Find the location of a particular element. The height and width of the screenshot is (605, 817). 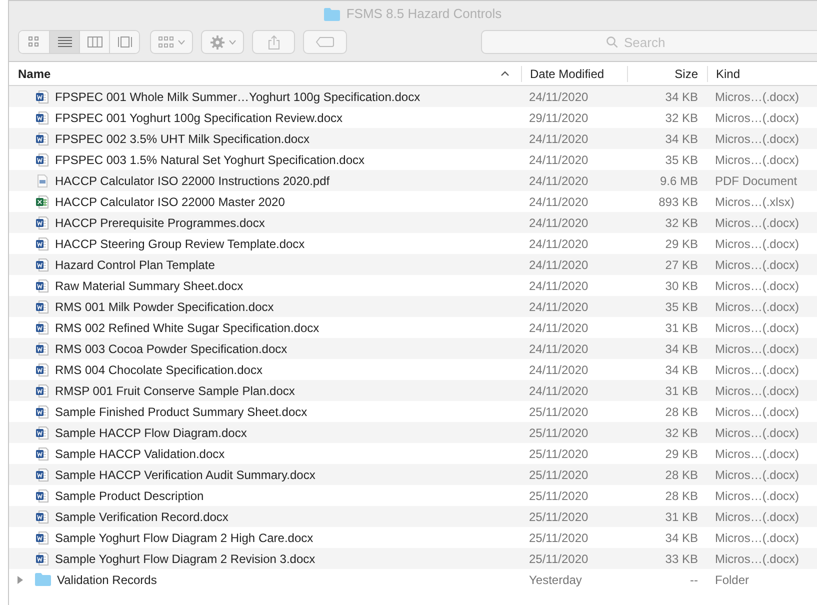

file-size: -- is located at coordinates (694, 579).